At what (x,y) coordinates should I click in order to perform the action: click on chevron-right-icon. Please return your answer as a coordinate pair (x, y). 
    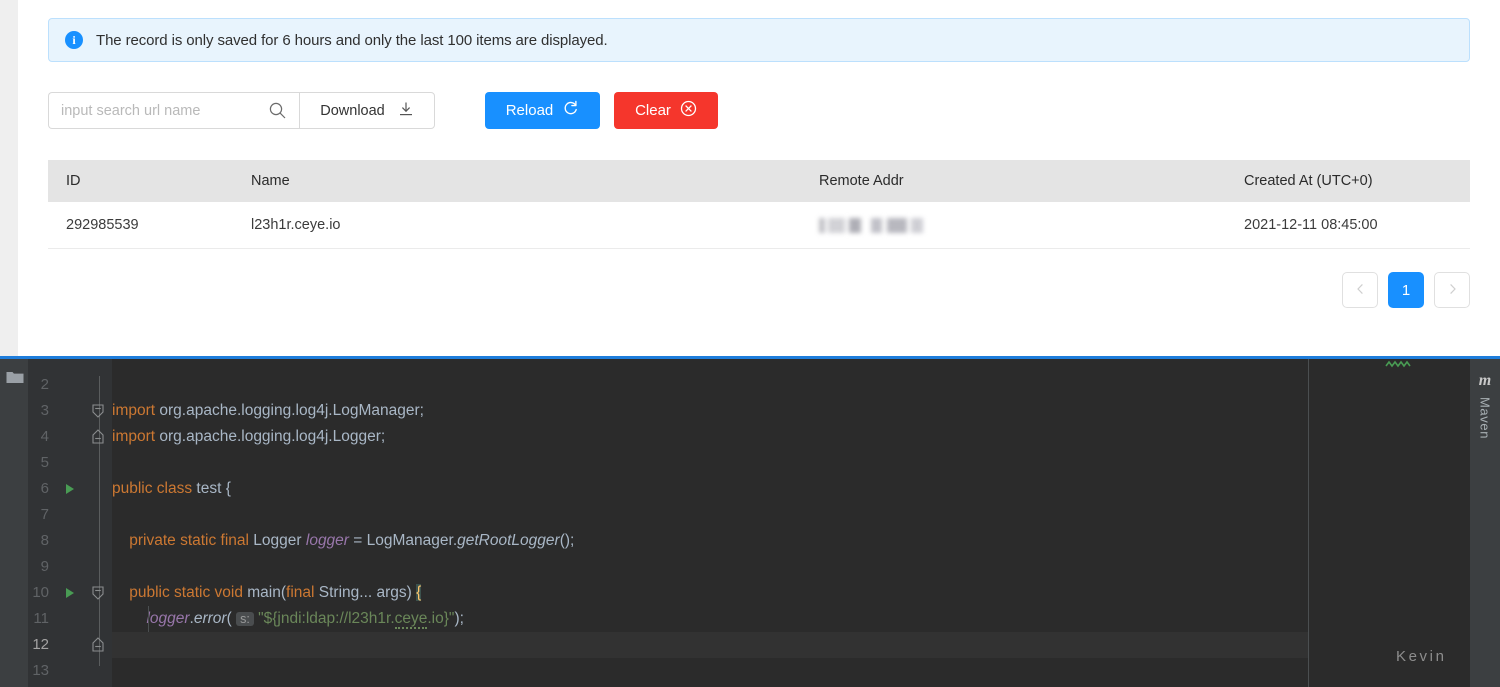
    Looking at the image, I should click on (1452, 290).